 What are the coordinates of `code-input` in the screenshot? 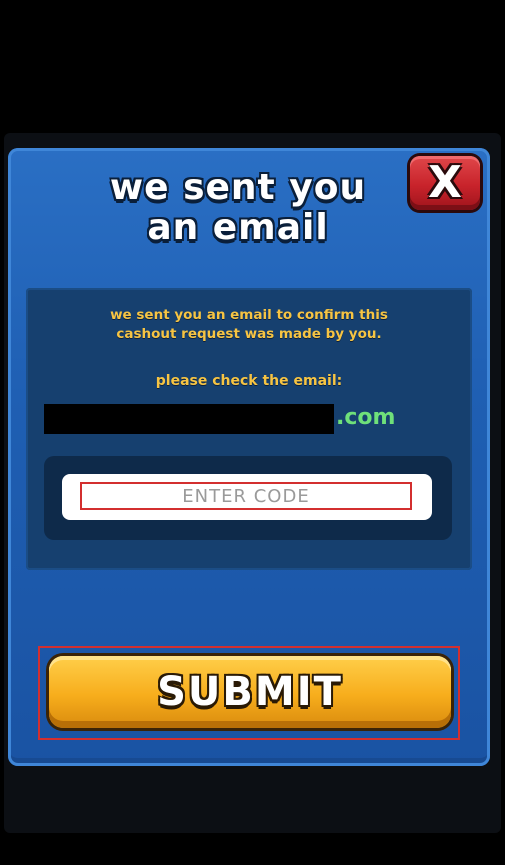 It's located at (246, 496).